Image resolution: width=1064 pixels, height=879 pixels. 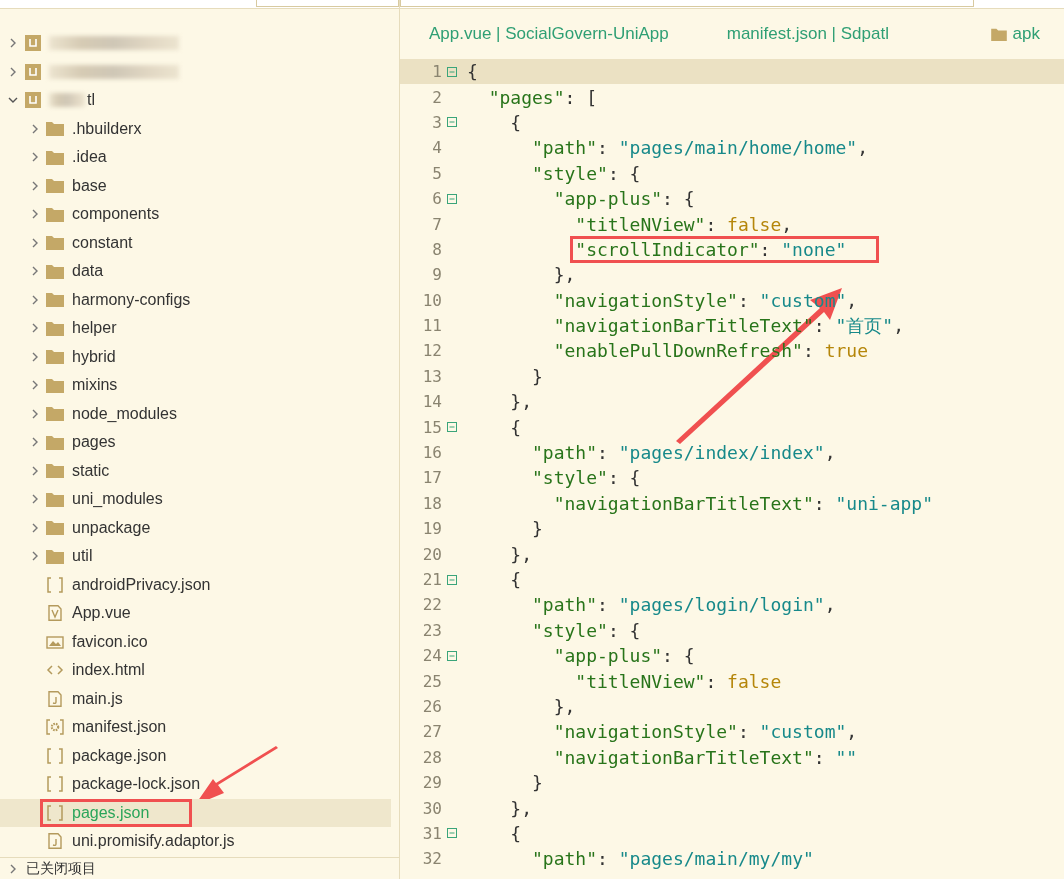 I want to click on tree-item: mixins, so click(x=82, y=385).